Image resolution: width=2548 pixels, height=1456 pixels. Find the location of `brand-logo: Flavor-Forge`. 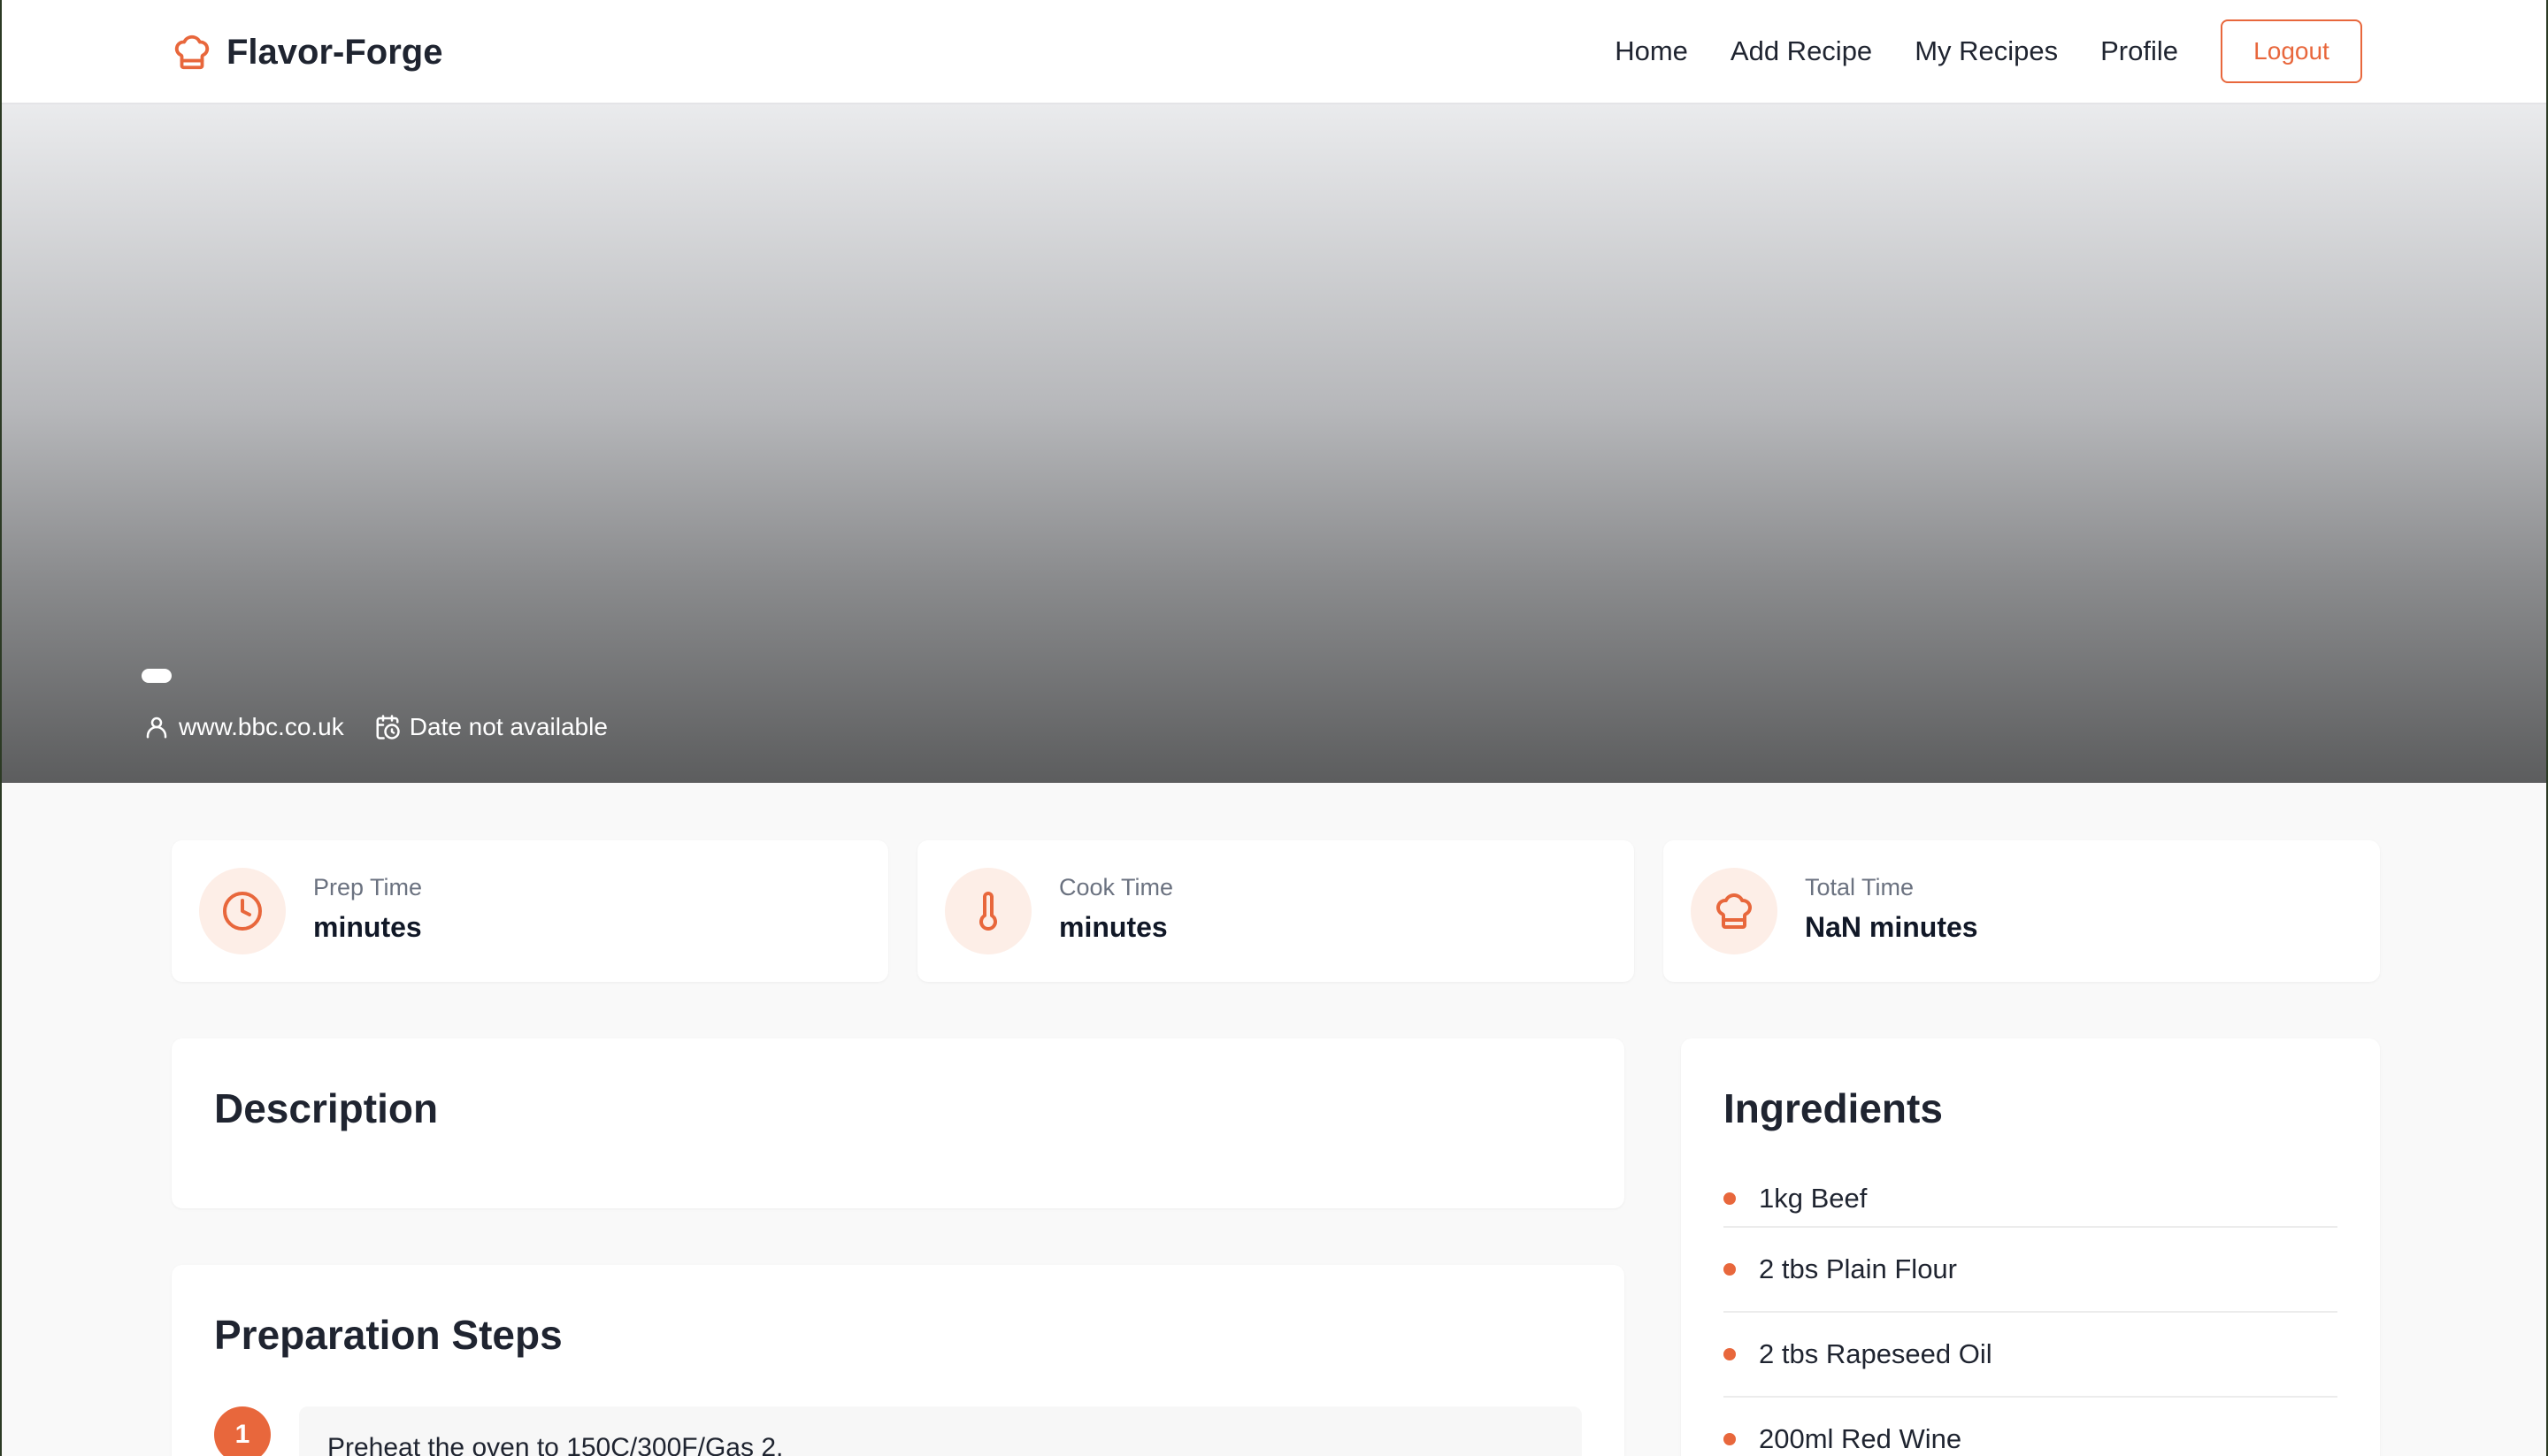

brand-logo: Flavor-Forge is located at coordinates (307, 52).